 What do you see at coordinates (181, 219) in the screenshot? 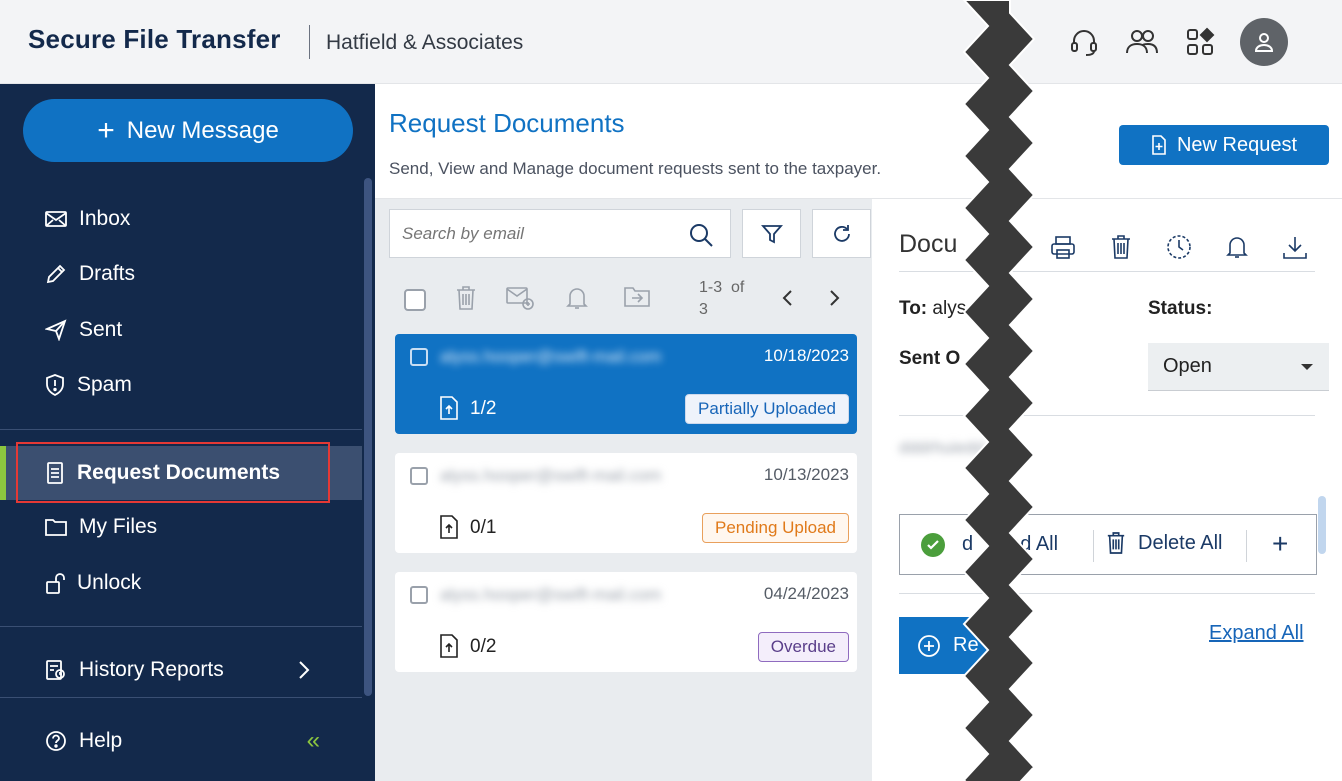
I see `sidebar-item-inbox: Inbox` at bounding box center [181, 219].